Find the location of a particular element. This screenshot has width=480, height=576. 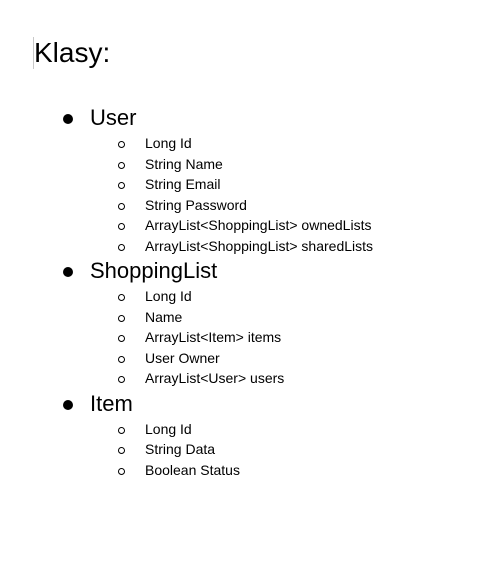

field-item: String Name is located at coordinates (240, 164).